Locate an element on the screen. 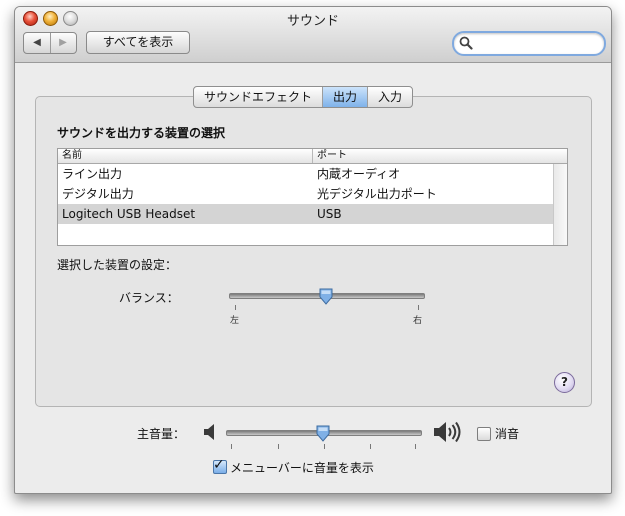 The image size is (625, 516). tab-bar: サウンドエフェクト 出力 入力 is located at coordinates (303, 97).